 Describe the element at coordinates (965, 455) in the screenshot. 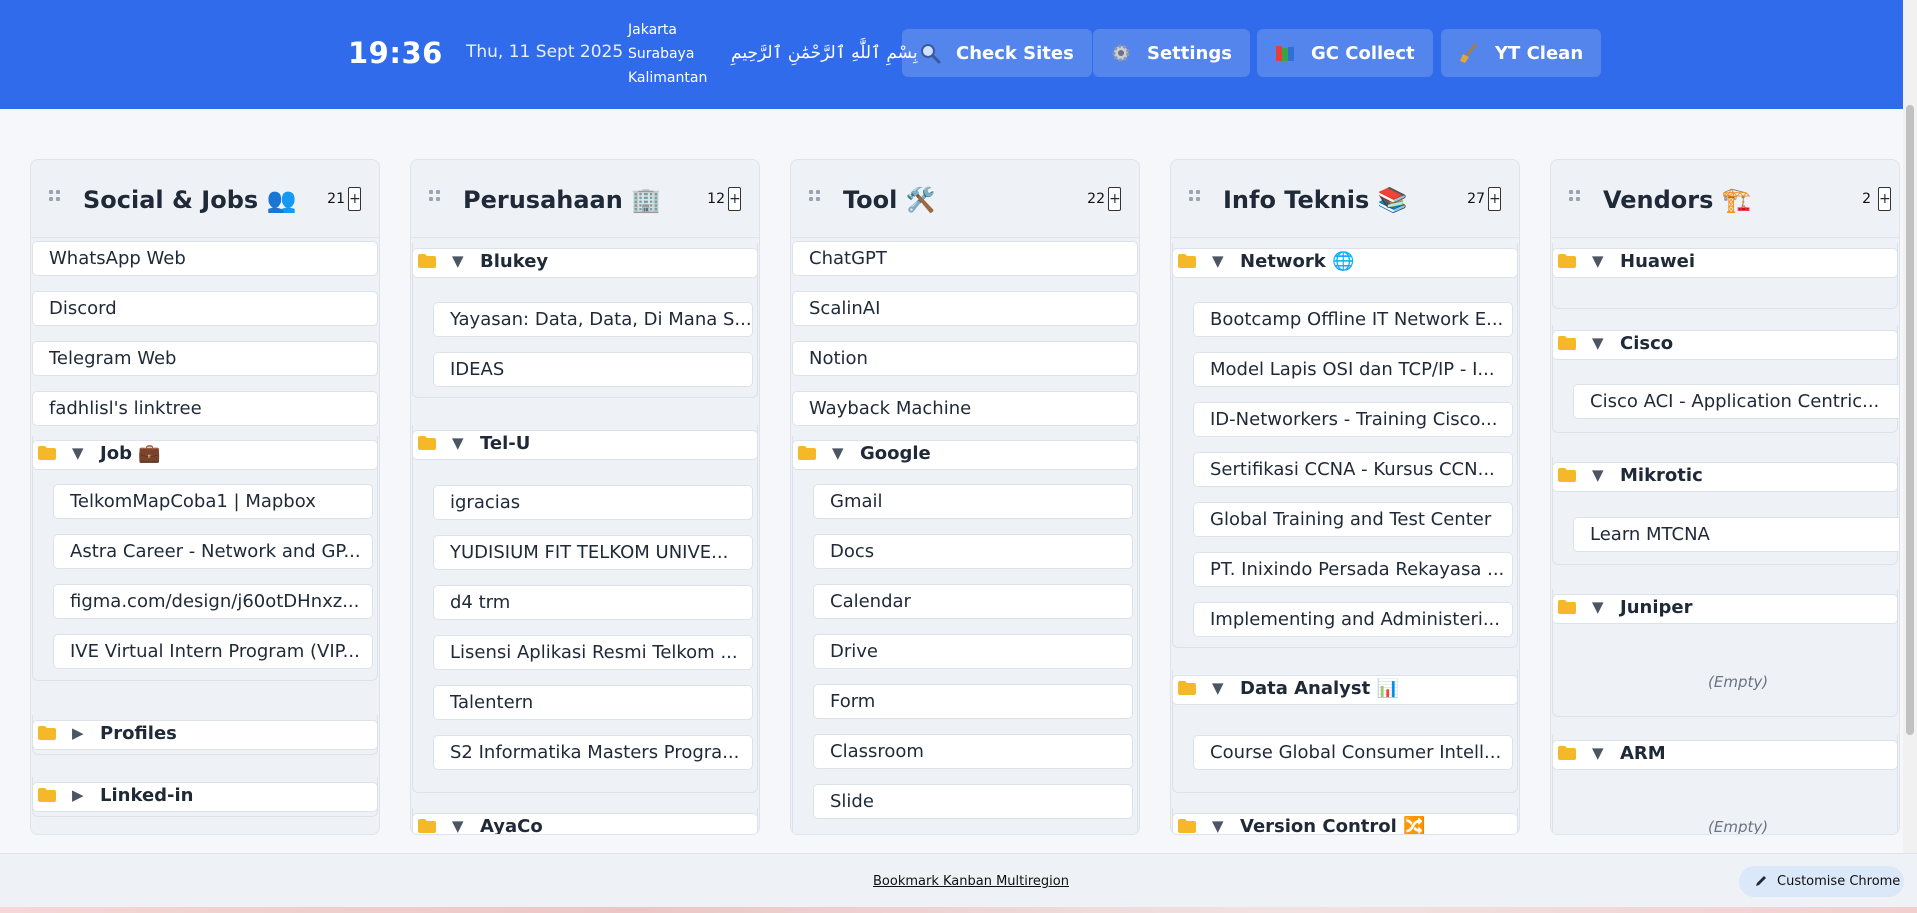

I see `folder-google: ▼ Google` at that location.